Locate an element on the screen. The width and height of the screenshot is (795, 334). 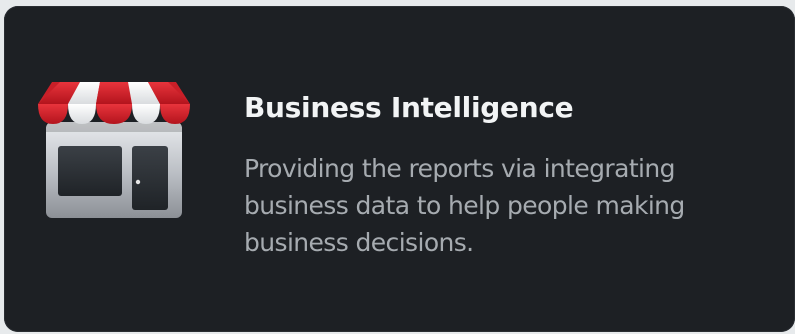
card-title: Business Intelligence is located at coordinates (409, 107).